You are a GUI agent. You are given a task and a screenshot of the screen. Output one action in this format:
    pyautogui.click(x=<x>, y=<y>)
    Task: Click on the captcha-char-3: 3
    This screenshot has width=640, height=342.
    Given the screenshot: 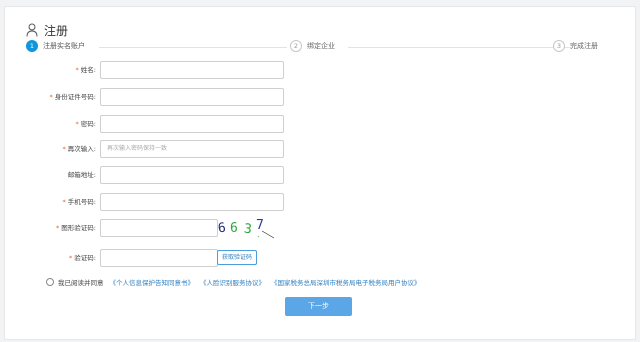 What is the action you would take?
    pyautogui.click(x=247, y=230)
    